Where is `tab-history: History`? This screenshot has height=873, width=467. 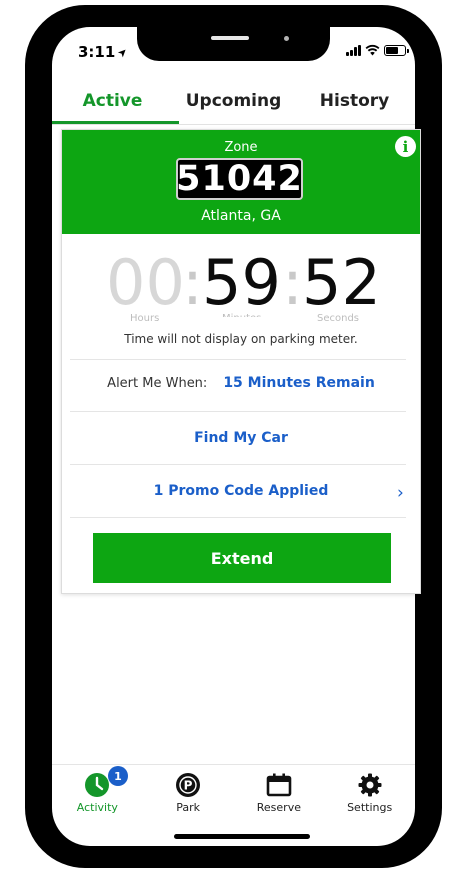 tab-history: History is located at coordinates (354, 101).